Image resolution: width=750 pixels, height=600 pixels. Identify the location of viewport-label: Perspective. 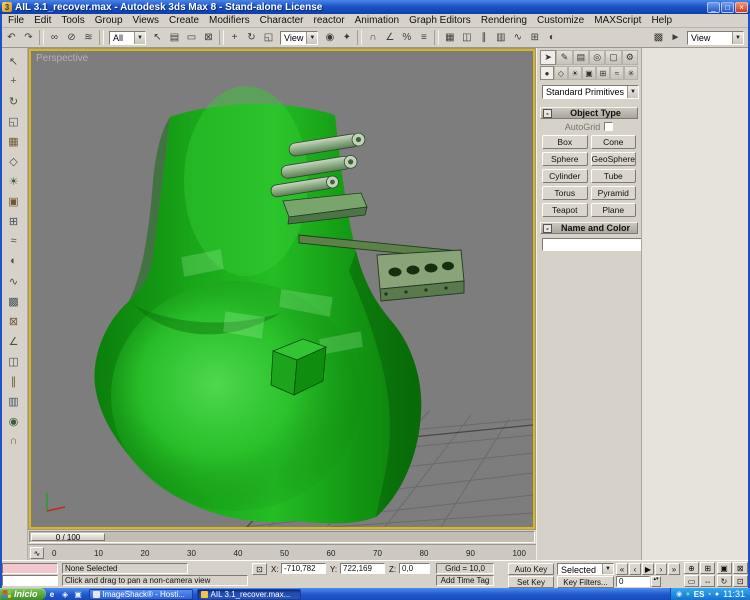
(62, 58).